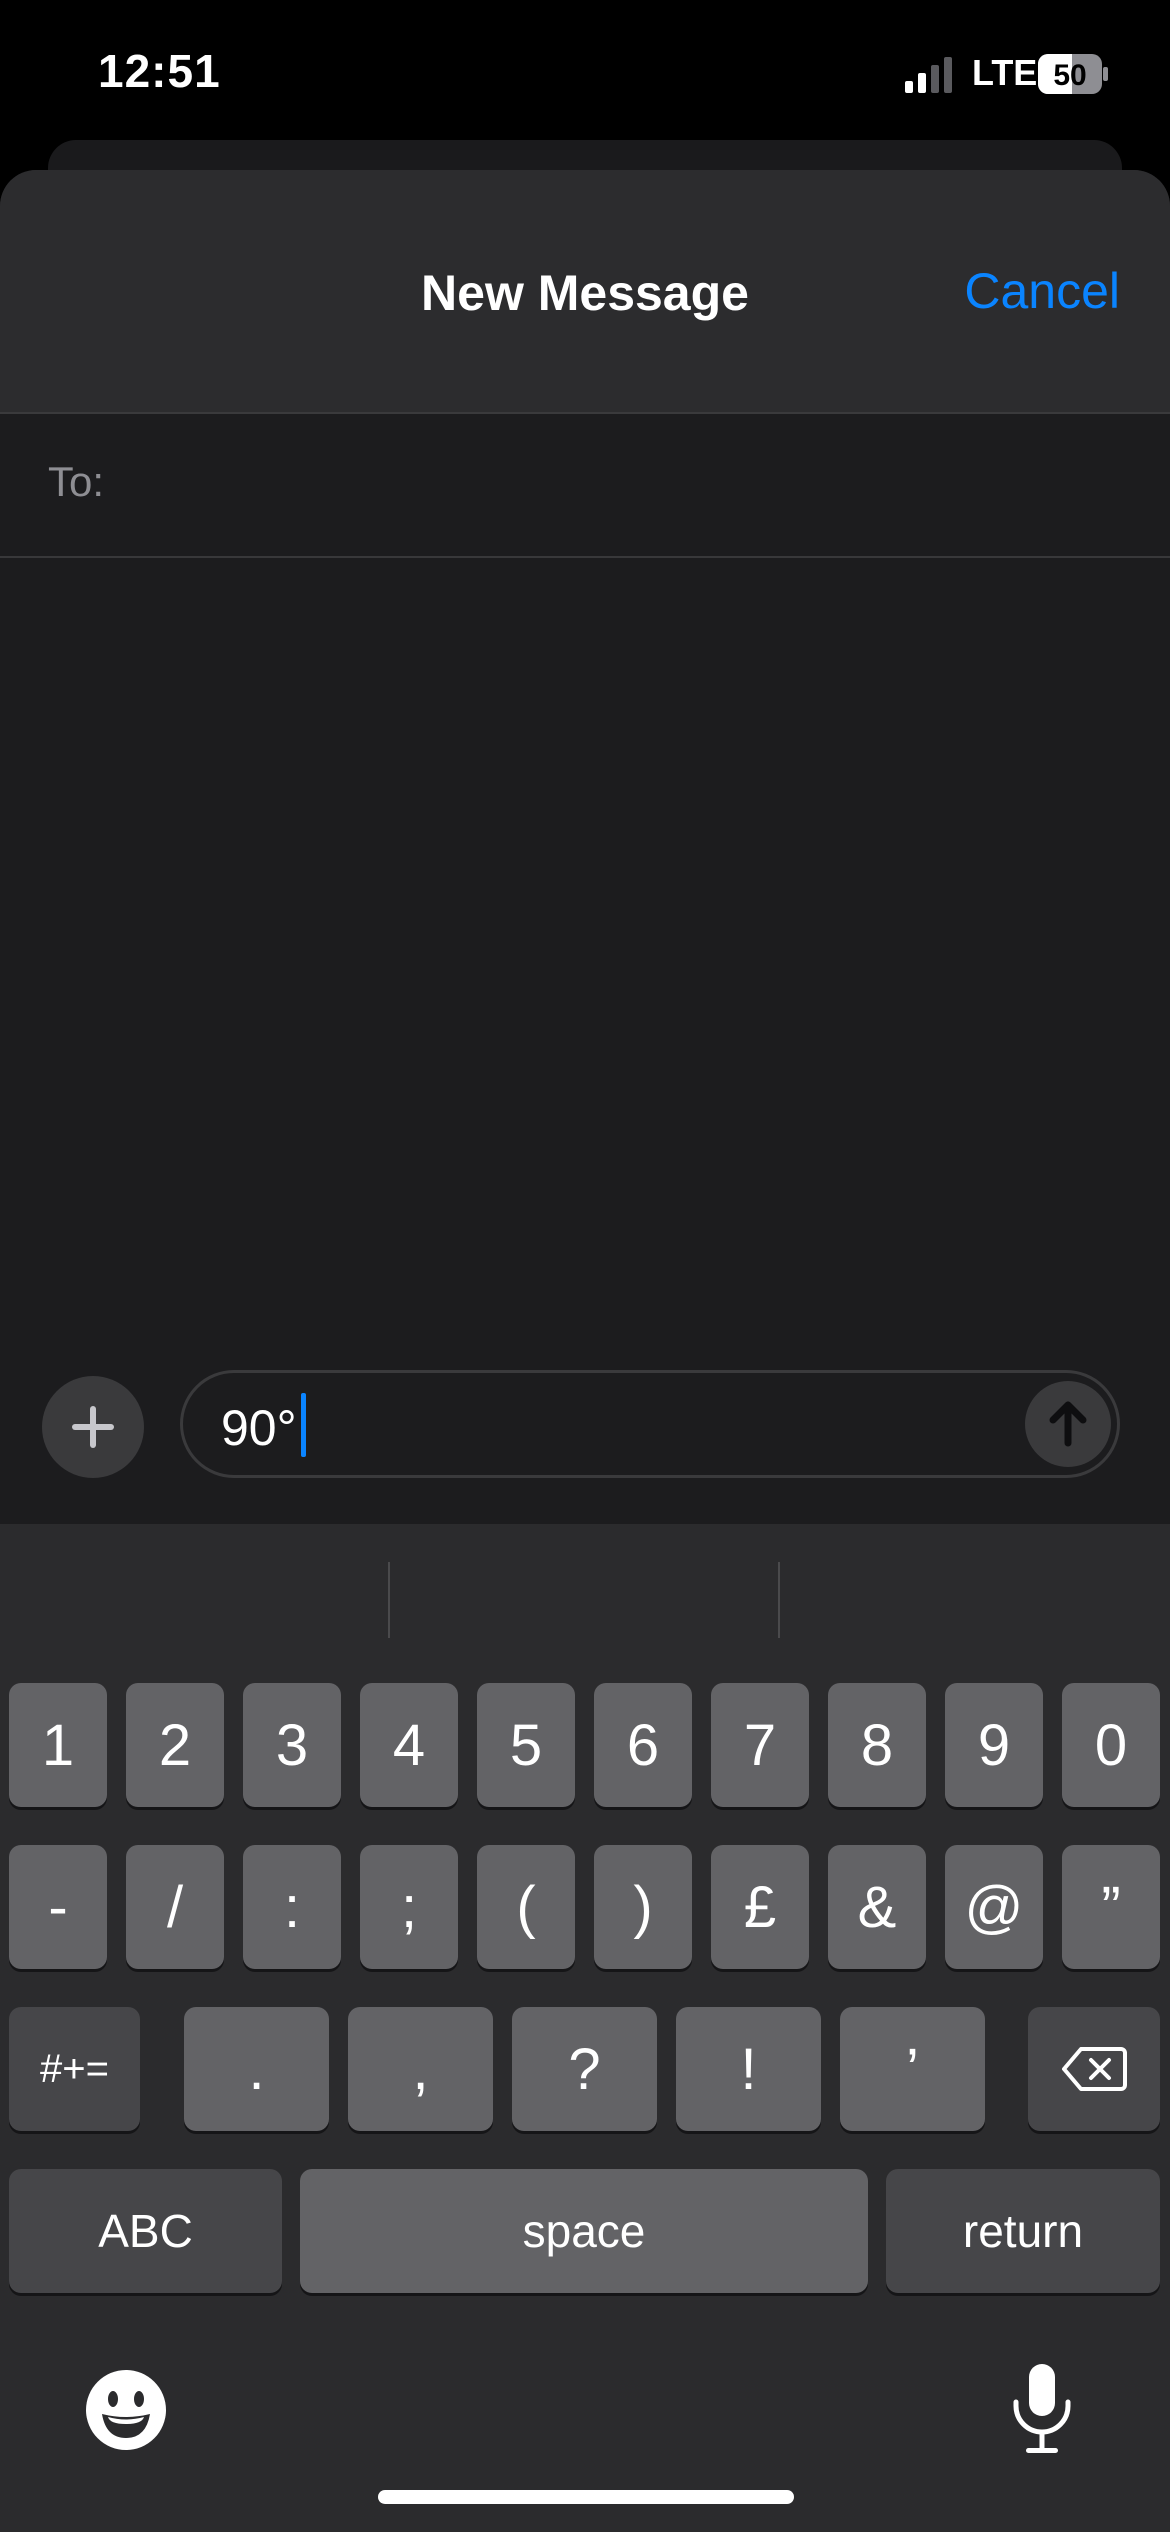  What do you see at coordinates (877, 1907) in the screenshot?
I see `key-ampersand: &` at bounding box center [877, 1907].